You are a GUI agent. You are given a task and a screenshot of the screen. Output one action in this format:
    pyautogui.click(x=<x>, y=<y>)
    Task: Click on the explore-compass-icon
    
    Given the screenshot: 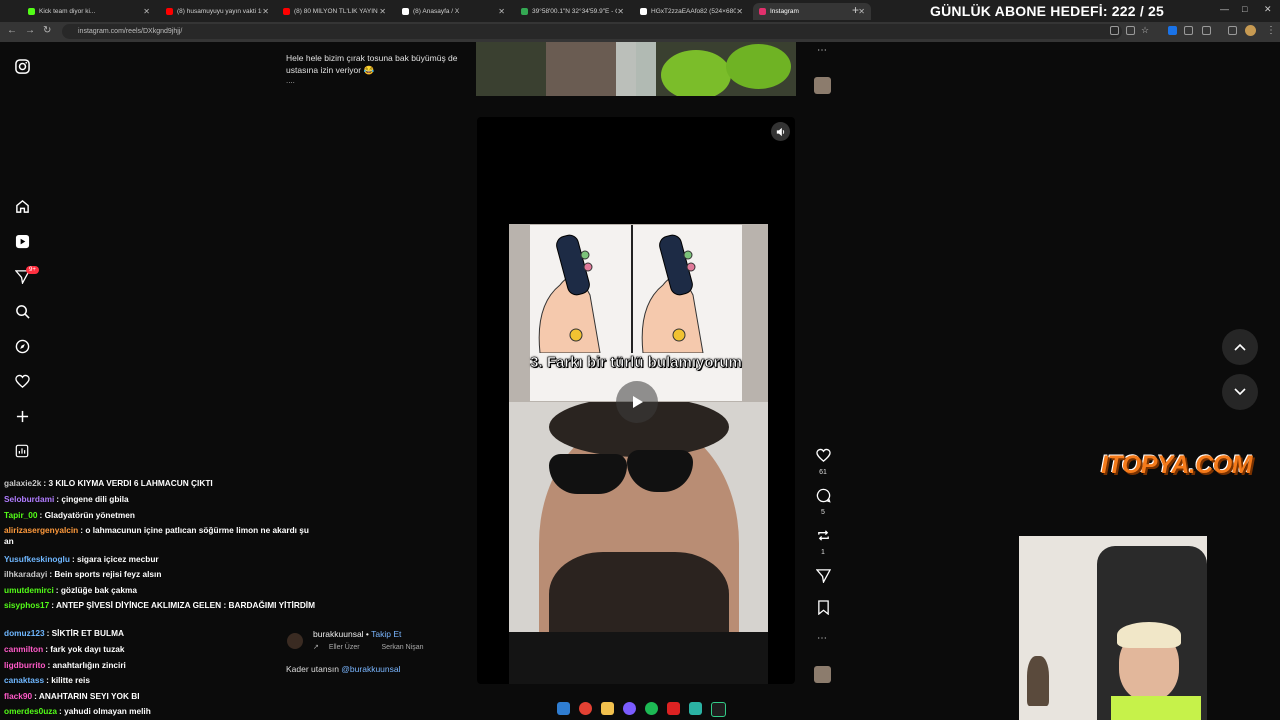 What is the action you would take?
    pyautogui.click(x=22, y=346)
    